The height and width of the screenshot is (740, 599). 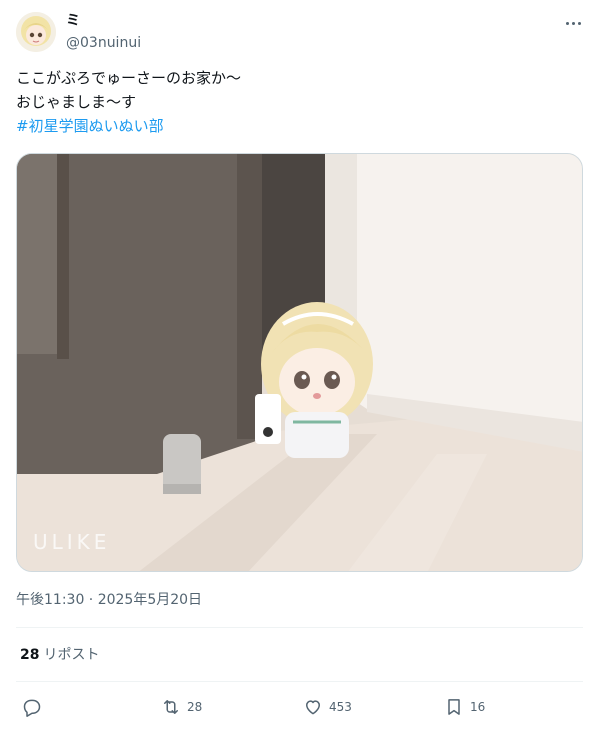 I want to click on author-display-name: ミ, so click(x=73, y=21).